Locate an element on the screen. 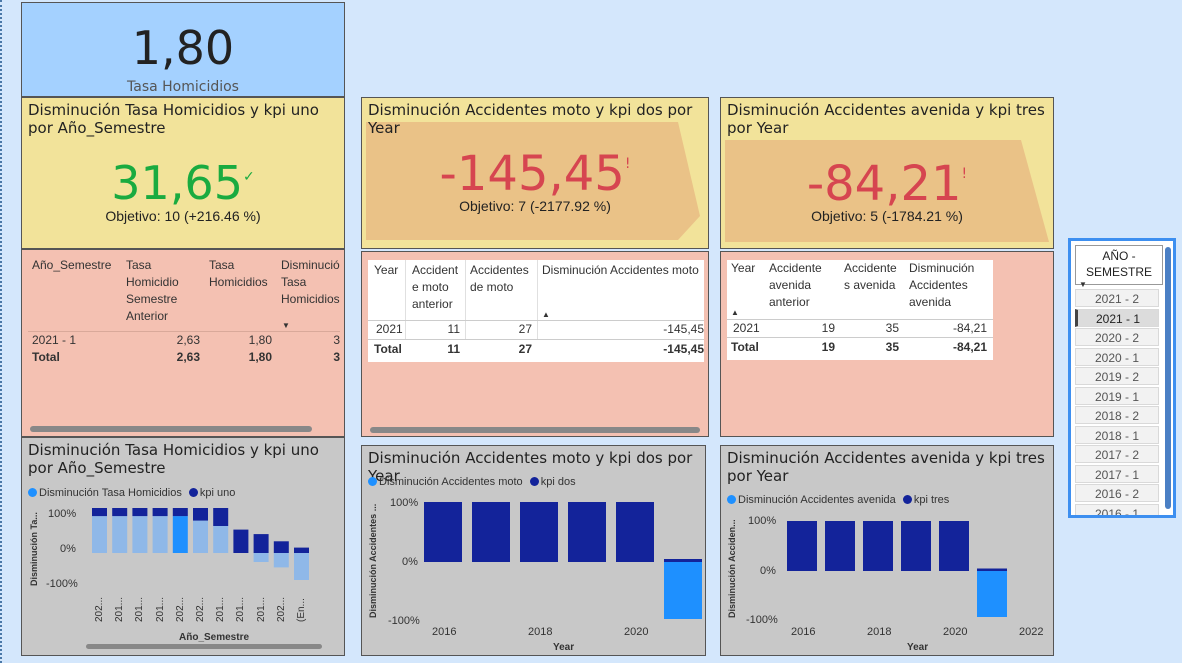  chart2-plot is located at coordinates (563, 562).